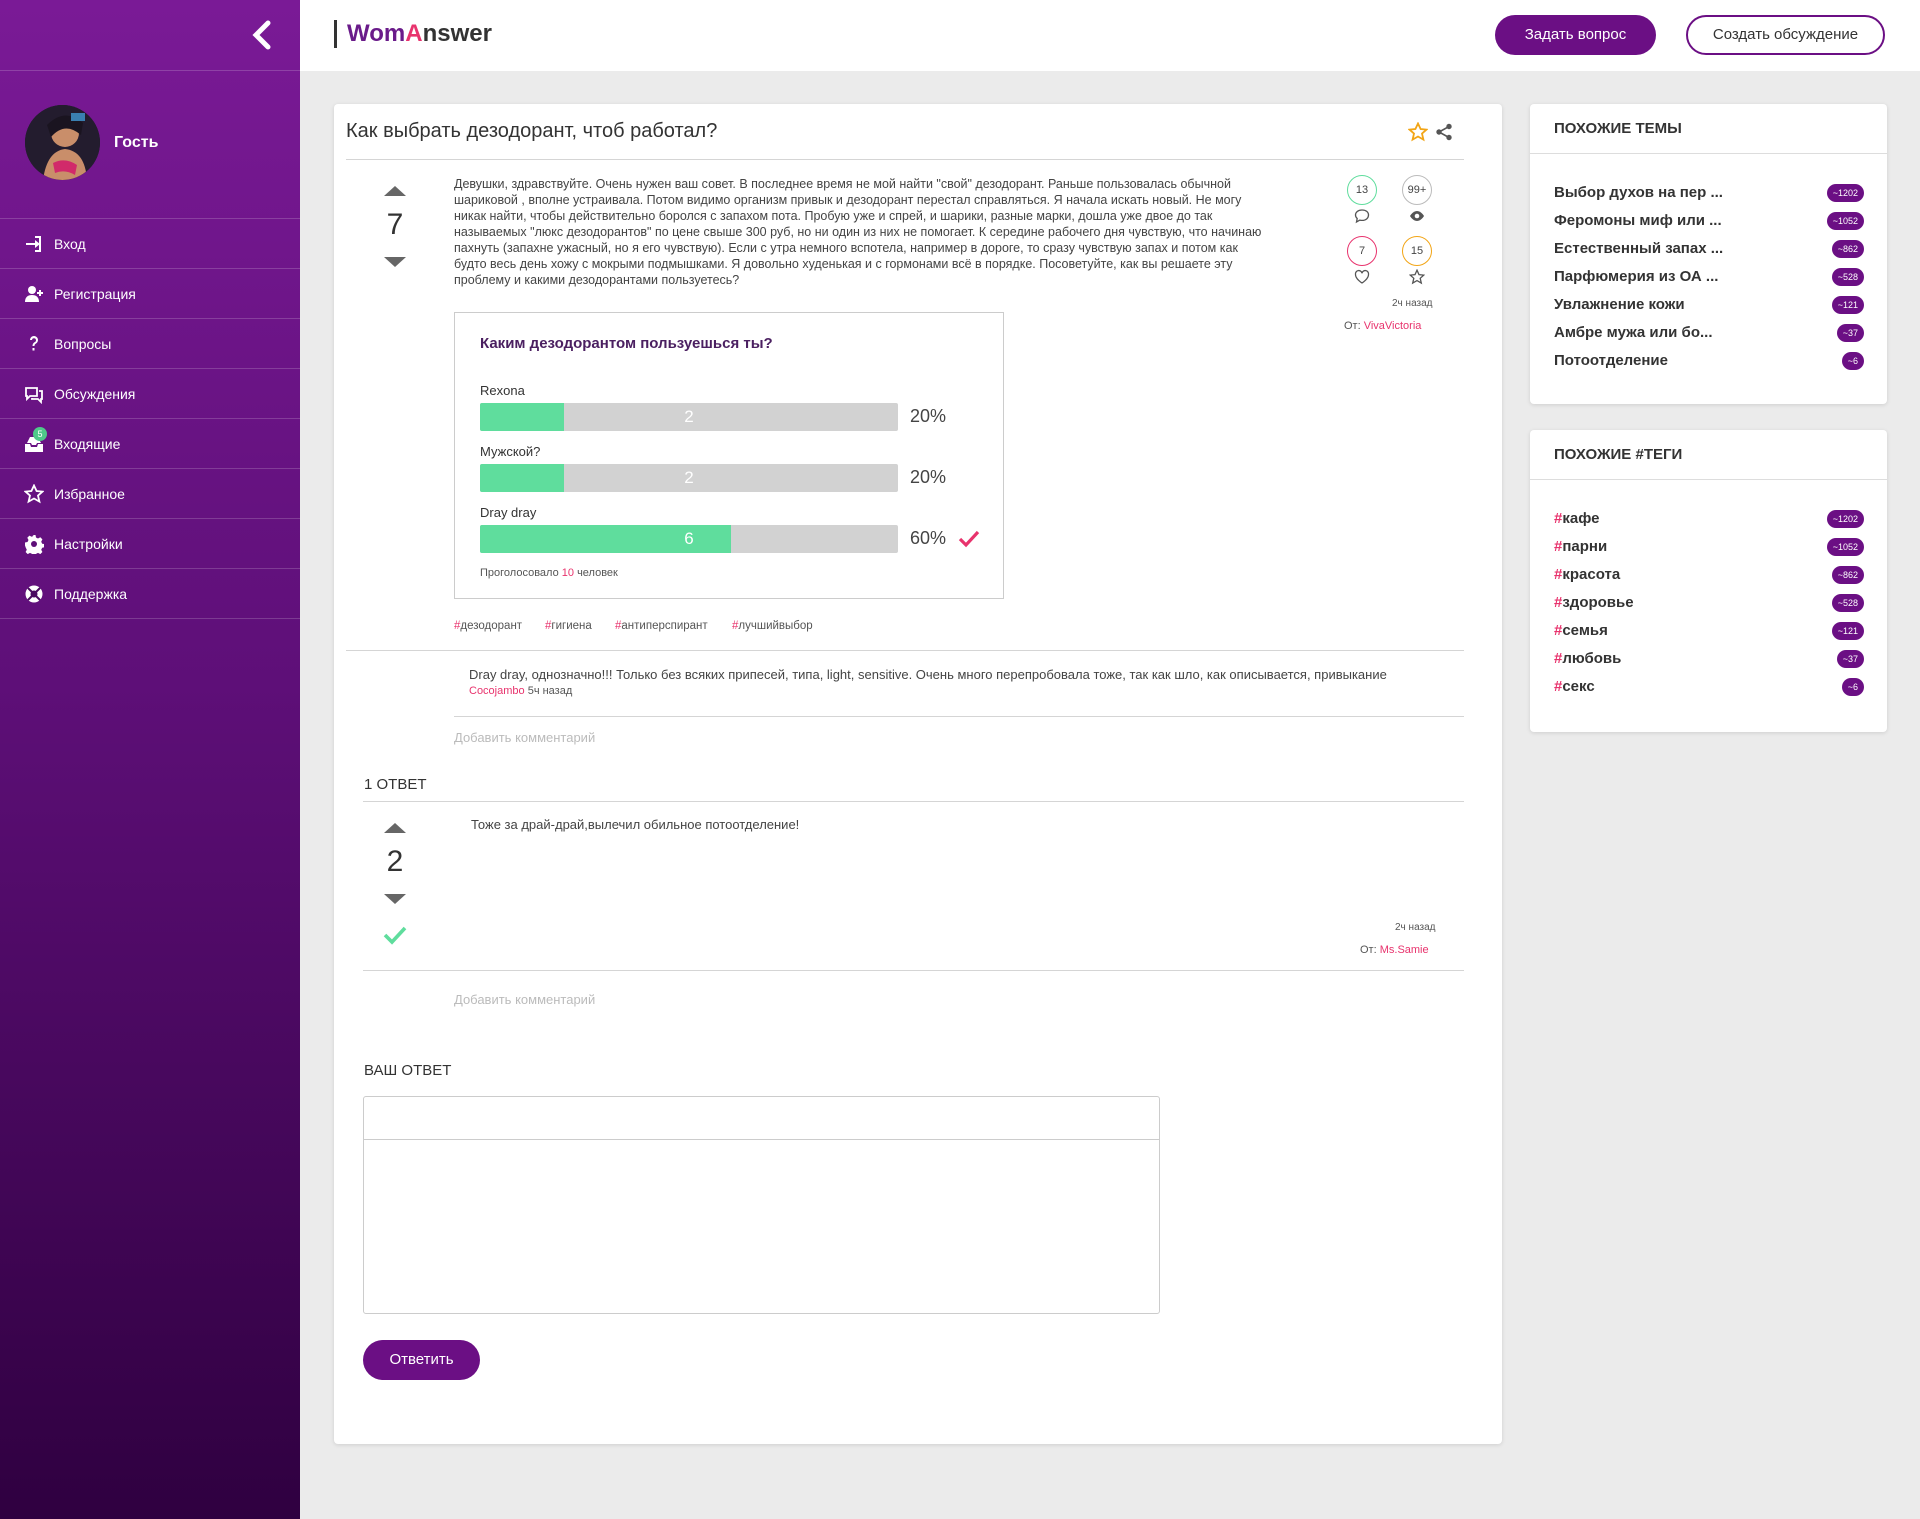 The height and width of the screenshot is (1519, 1920). What do you see at coordinates (597, 573) in the screenshot?
I see `poll-footer-suffix: человек` at bounding box center [597, 573].